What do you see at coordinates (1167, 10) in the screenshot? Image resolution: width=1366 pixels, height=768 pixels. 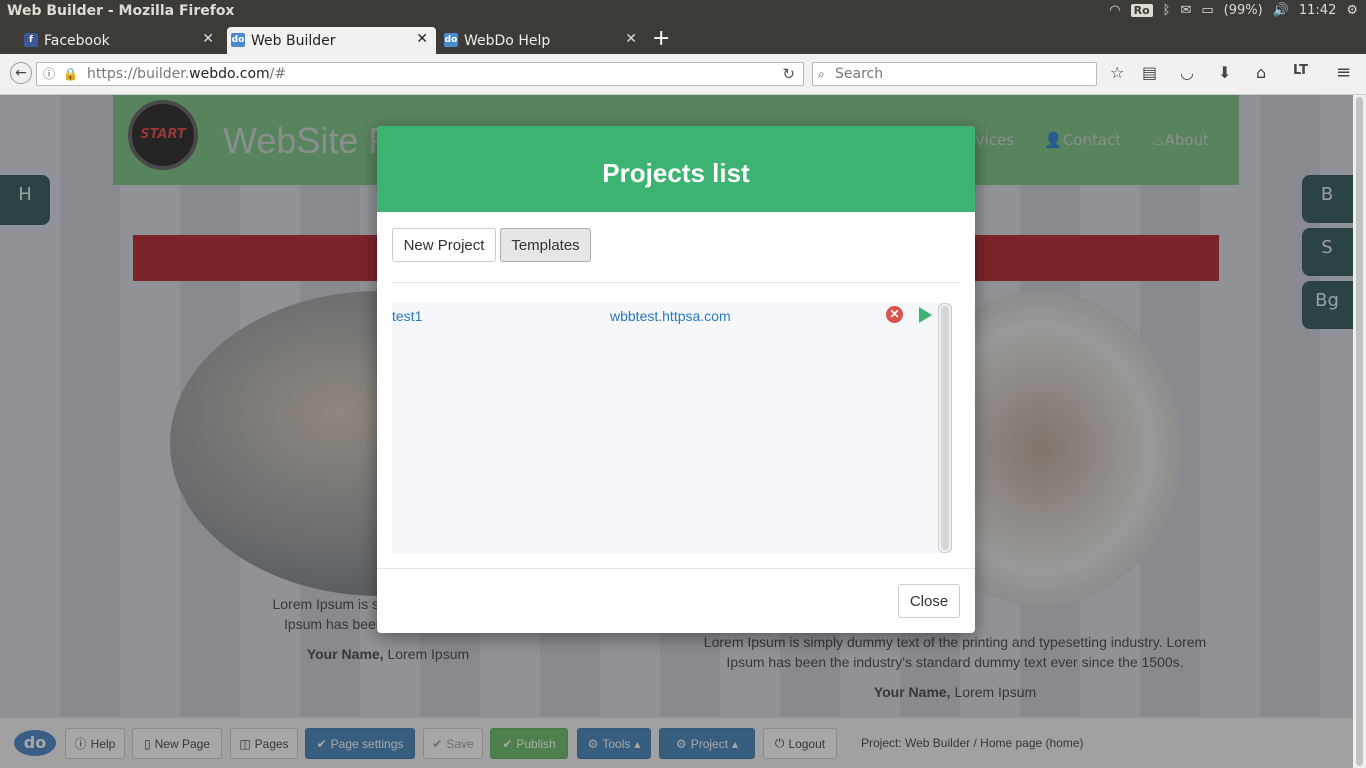 I see `bluetooth-icon: ᛒ` at bounding box center [1167, 10].